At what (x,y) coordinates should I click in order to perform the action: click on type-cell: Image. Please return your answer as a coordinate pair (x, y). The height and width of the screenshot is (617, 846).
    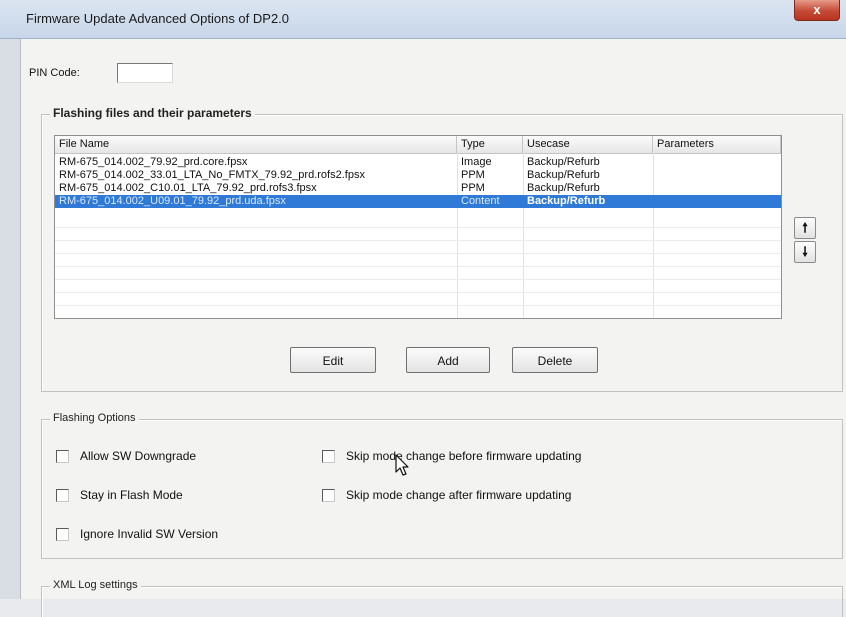
    Looking at the image, I should click on (476, 162).